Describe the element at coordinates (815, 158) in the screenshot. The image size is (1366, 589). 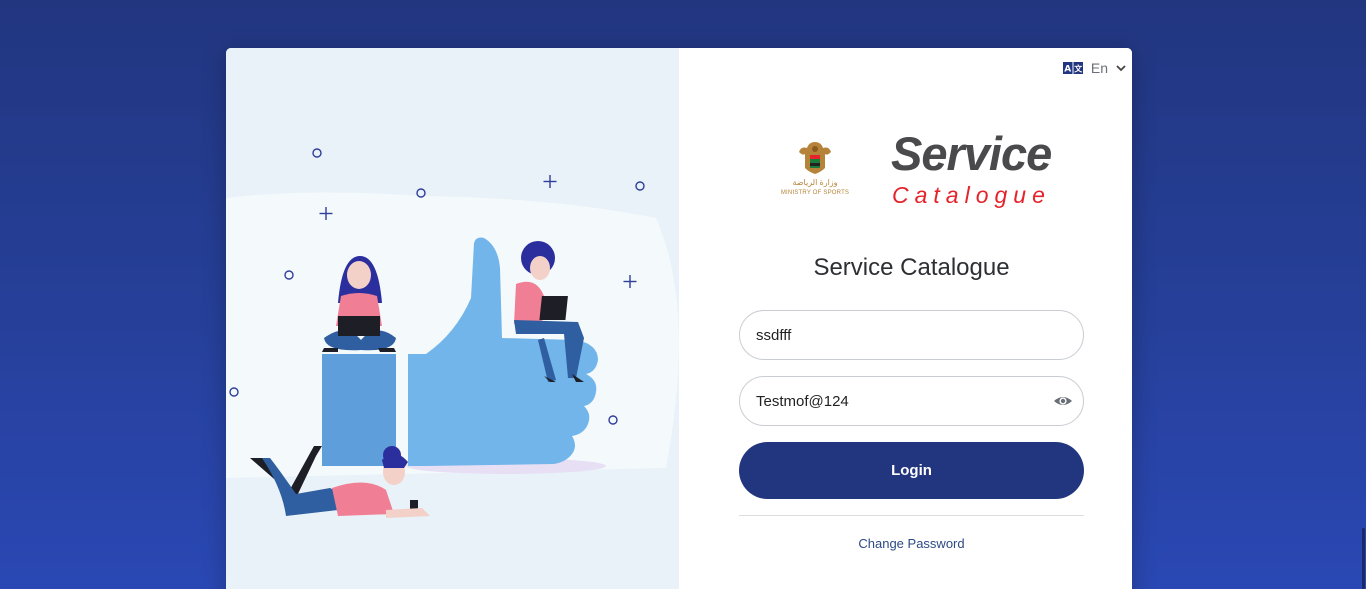
I see `emblem-icon` at that location.